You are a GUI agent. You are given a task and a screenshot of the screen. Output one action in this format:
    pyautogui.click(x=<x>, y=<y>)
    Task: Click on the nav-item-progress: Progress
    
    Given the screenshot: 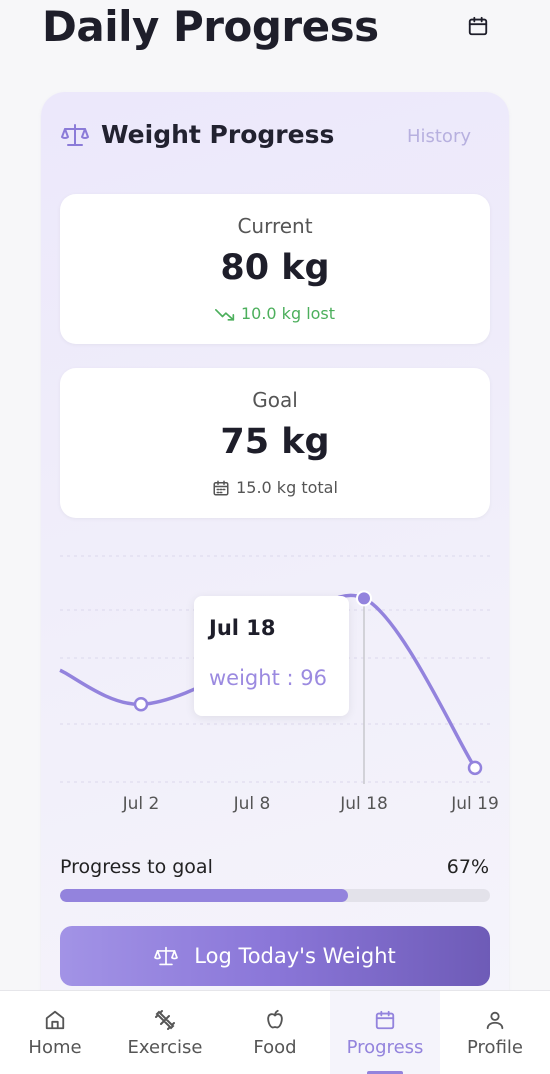 What is the action you would take?
    pyautogui.click(x=385, y=1032)
    